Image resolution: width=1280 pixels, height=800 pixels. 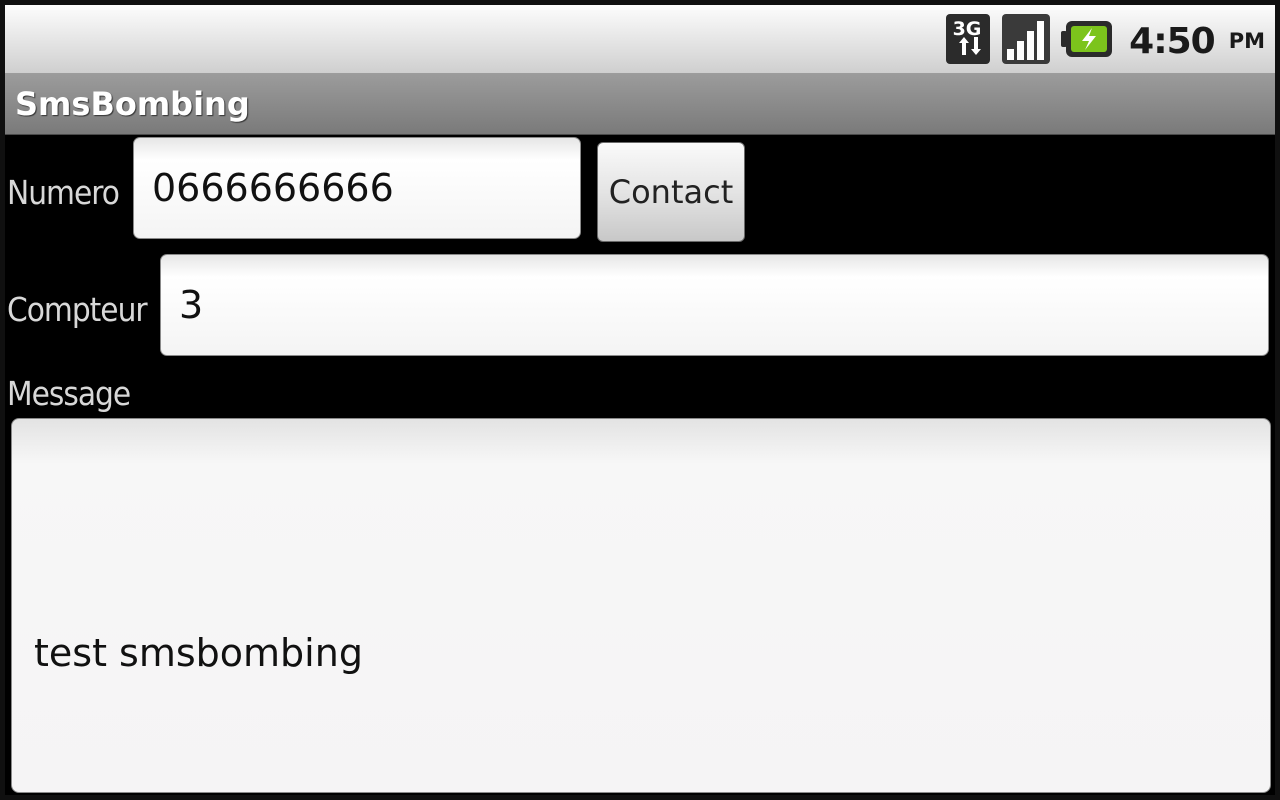 I want to click on status-icons: 3G 4:50 PM, so click(x=1105, y=41).